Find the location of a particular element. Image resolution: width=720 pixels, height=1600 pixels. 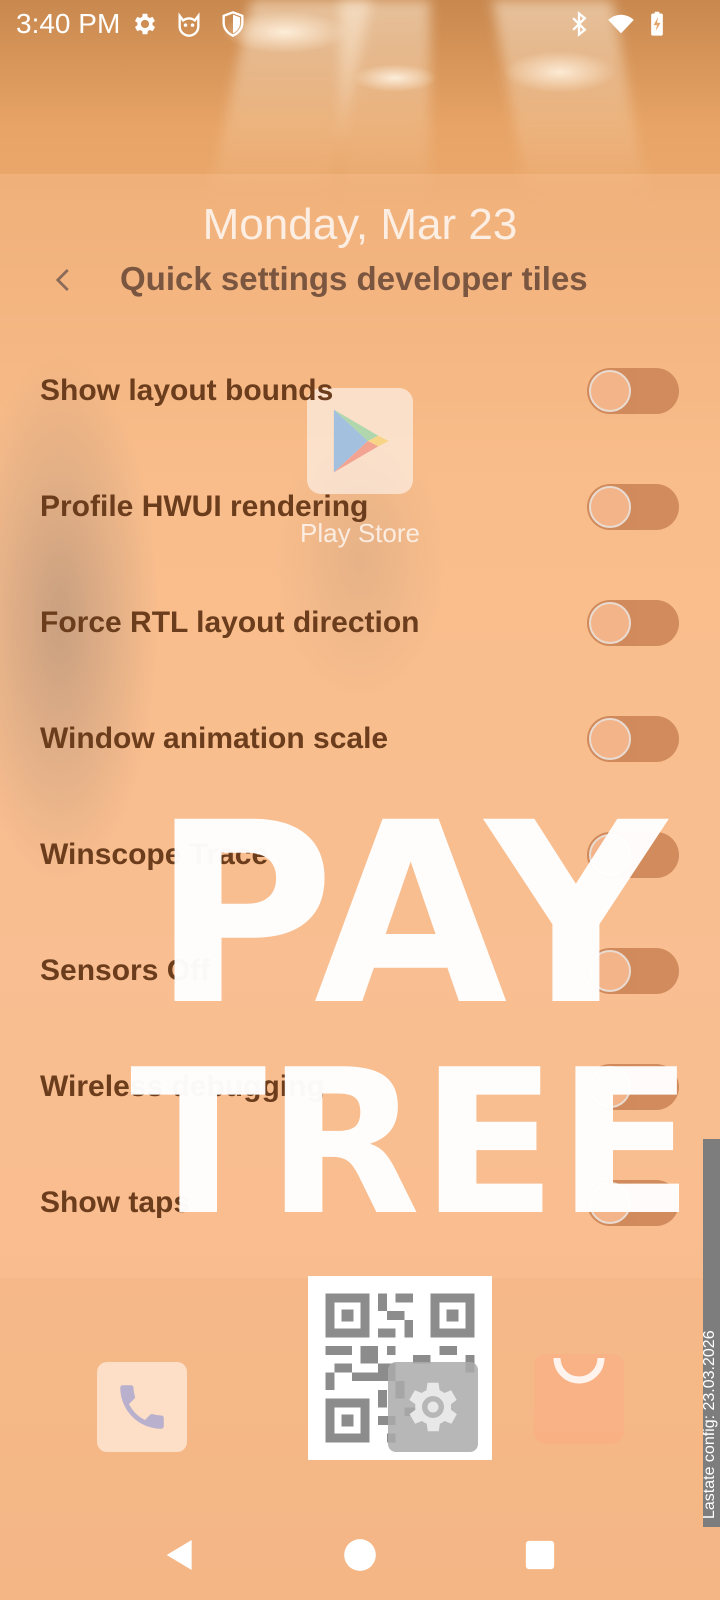

tile-row-wireless-debugging: Wireless debugging is located at coordinates (360, 1088).